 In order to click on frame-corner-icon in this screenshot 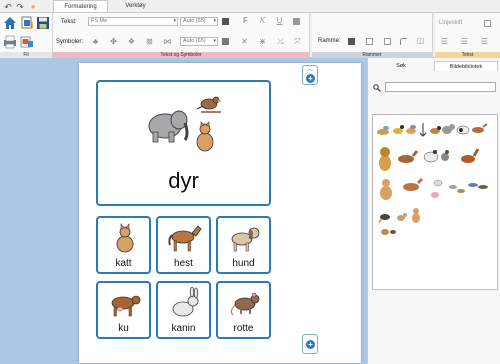, I will do `click(403, 41)`.